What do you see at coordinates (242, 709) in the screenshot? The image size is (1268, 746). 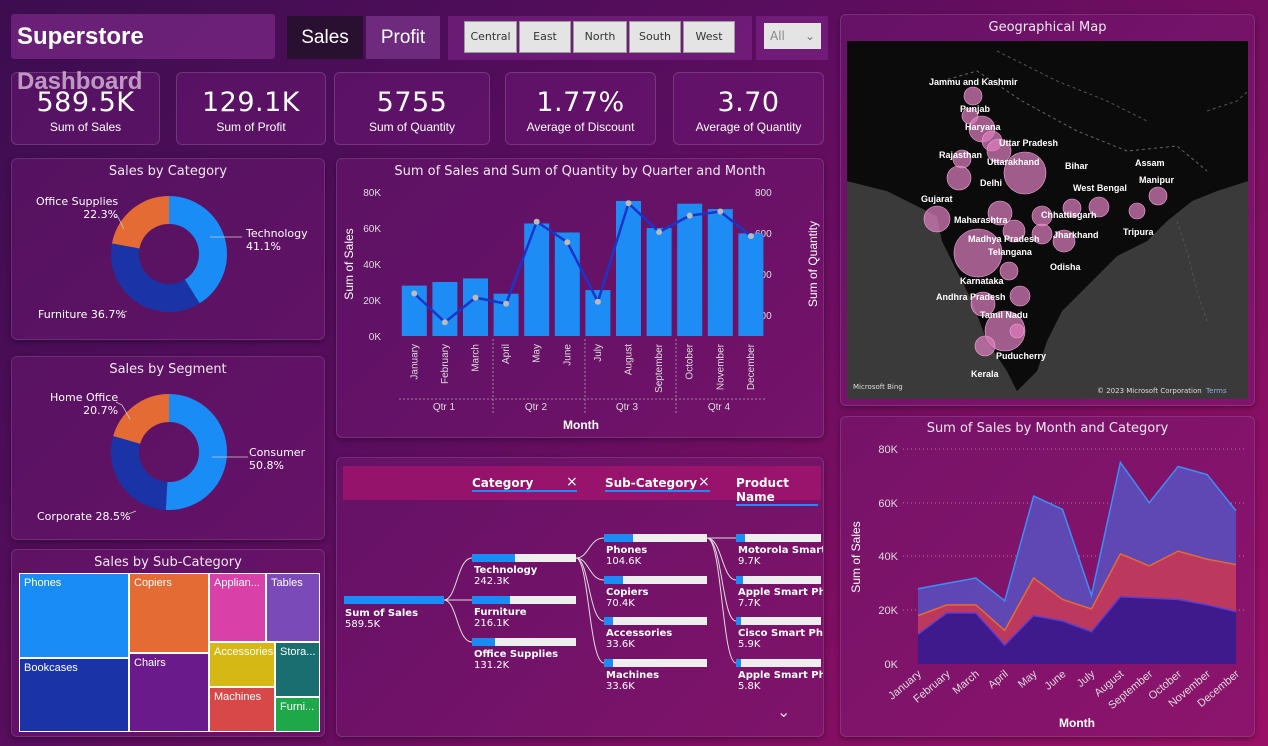 I see `treemap-machines: Machines` at bounding box center [242, 709].